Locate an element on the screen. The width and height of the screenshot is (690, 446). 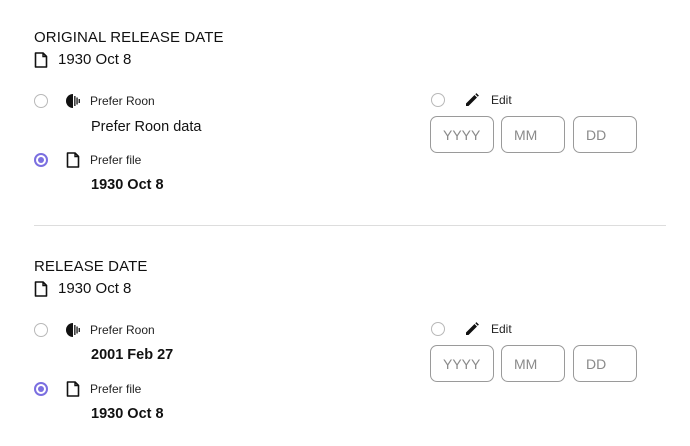
section-title: ORIGINAL RELEASE DATE is located at coordinates (129, 37).